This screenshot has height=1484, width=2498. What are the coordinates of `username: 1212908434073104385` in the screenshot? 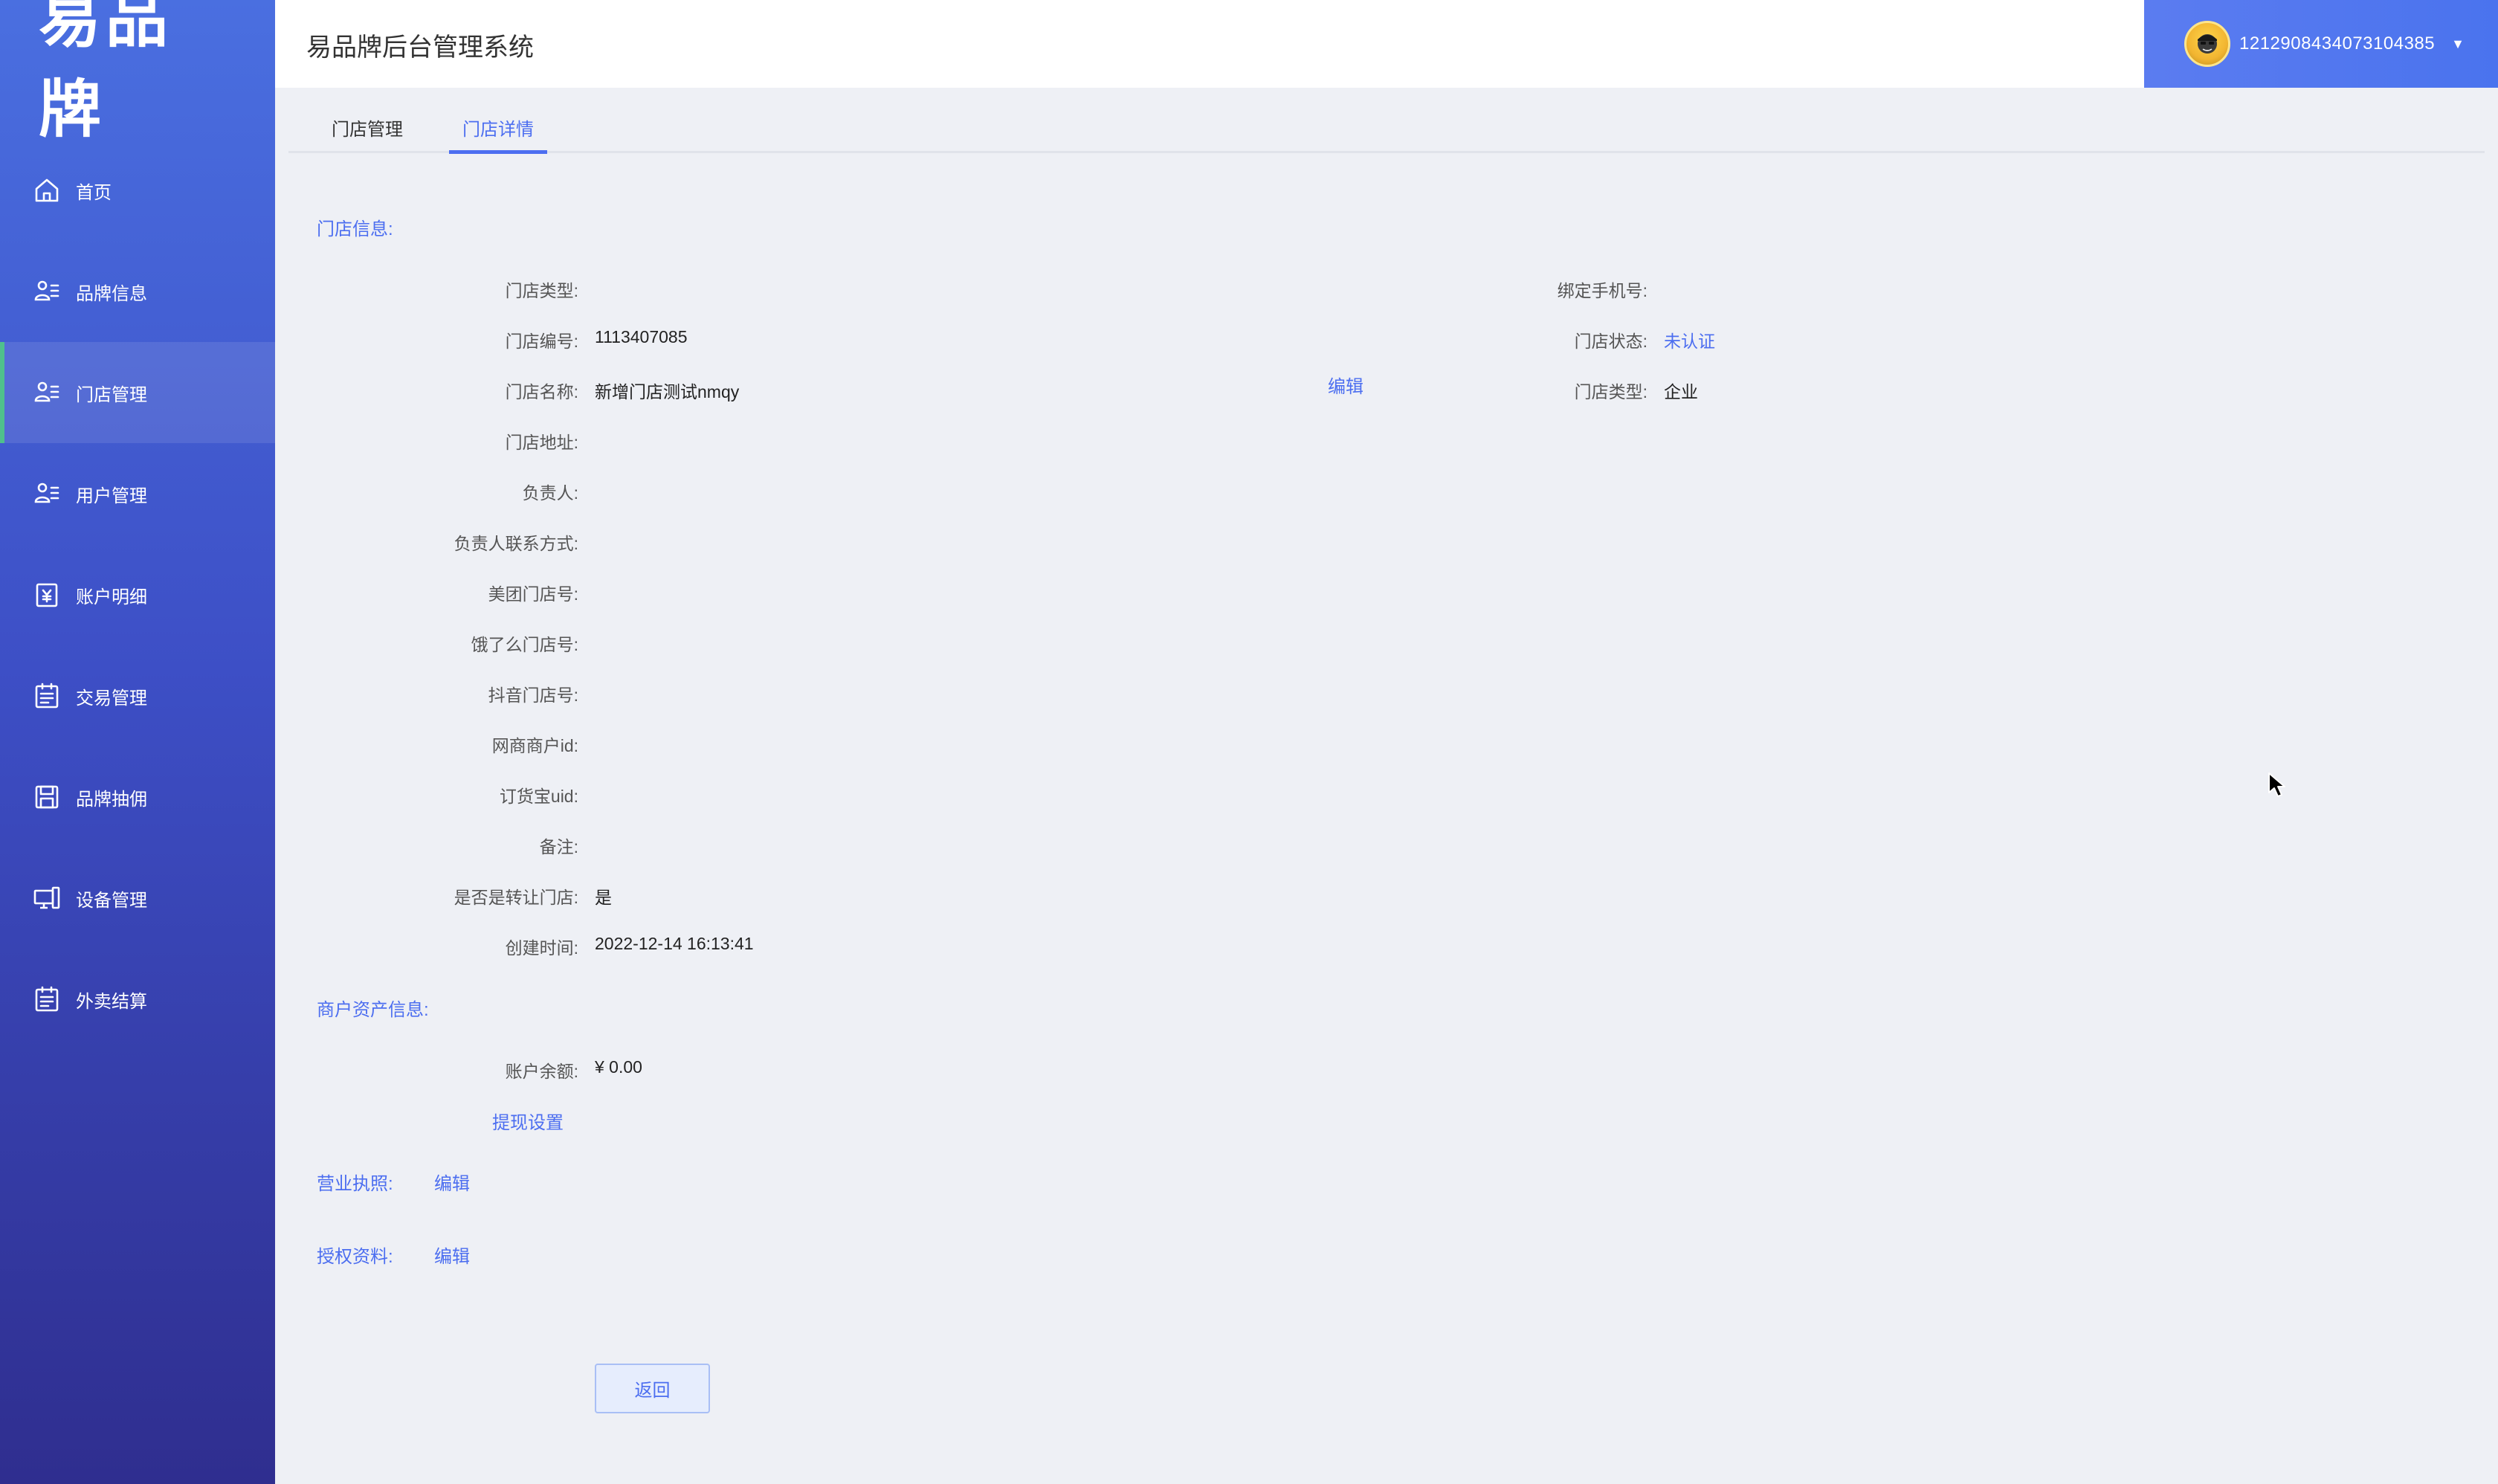 It's located at (2337, 43).